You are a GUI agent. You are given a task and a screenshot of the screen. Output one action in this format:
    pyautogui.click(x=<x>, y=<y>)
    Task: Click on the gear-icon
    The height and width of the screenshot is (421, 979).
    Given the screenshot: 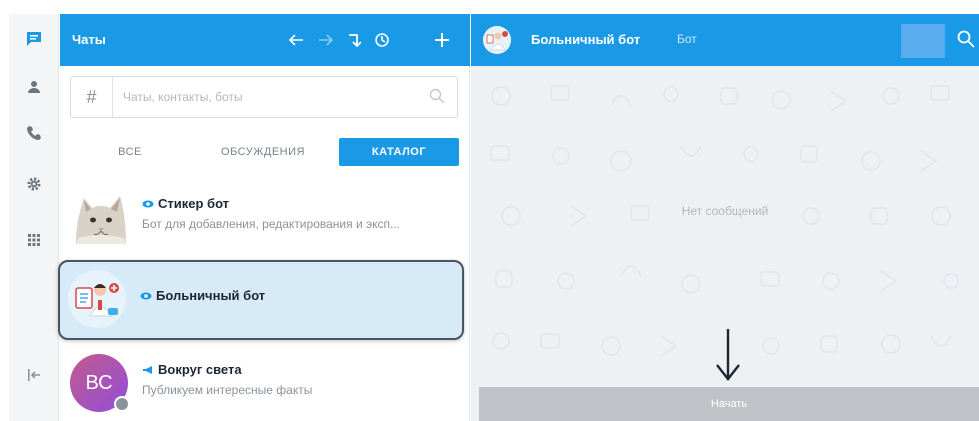 What is the action you would take?
    pyautogui.click(x=34, y=184)
    